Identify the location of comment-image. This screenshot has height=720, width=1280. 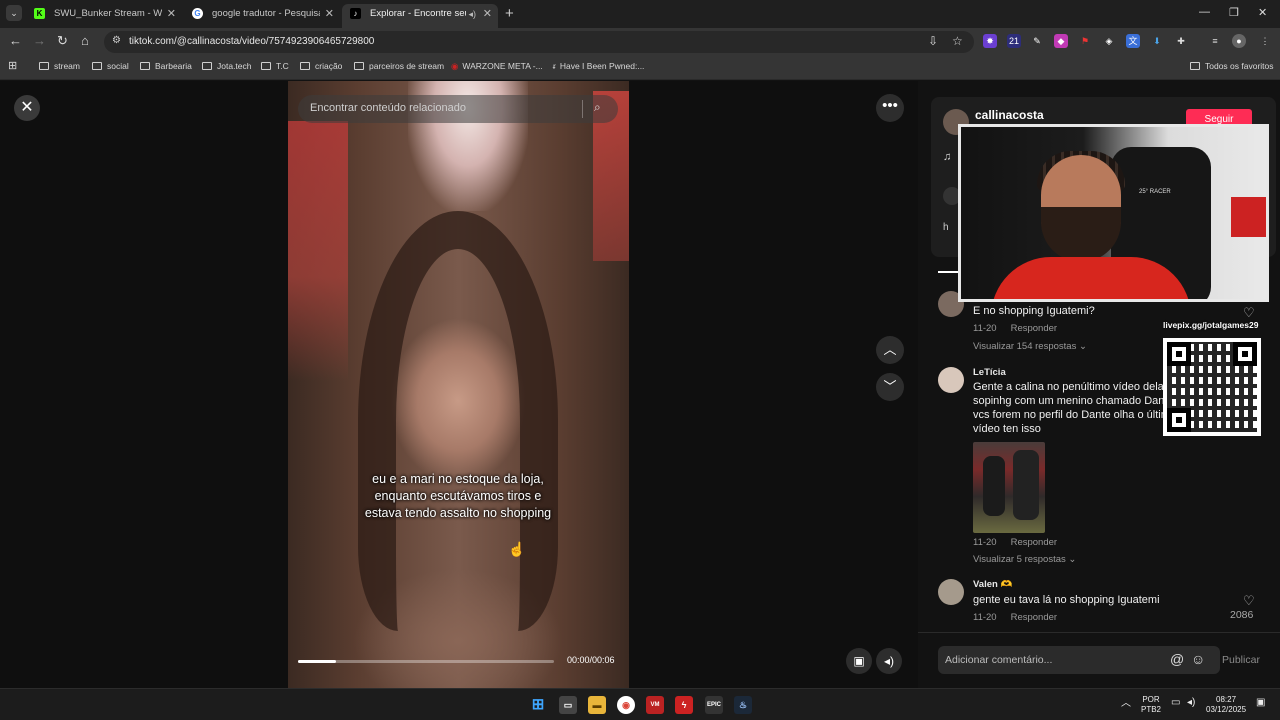
(1009, 487).